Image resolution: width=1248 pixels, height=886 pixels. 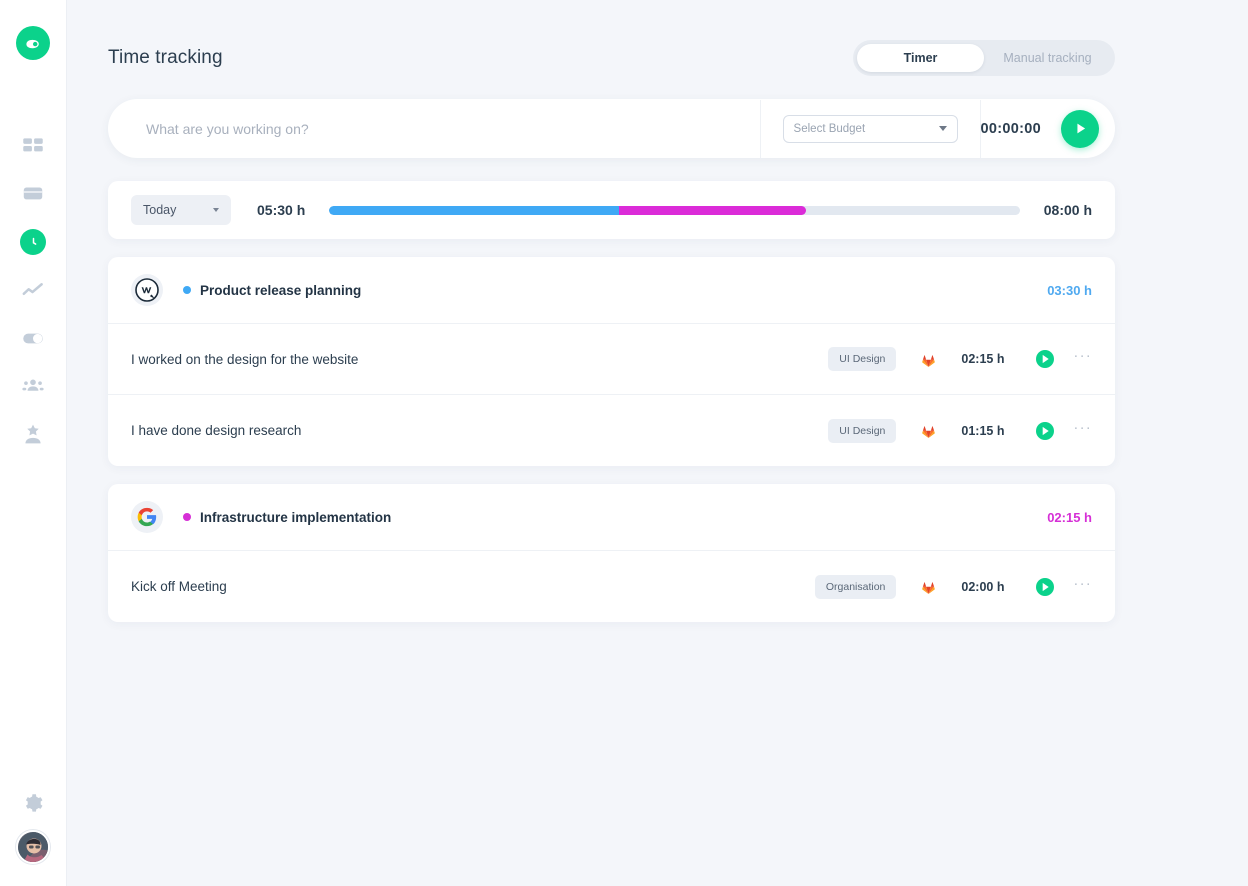 I want to click on date-range-select: Today, so click(x=181, y=210).